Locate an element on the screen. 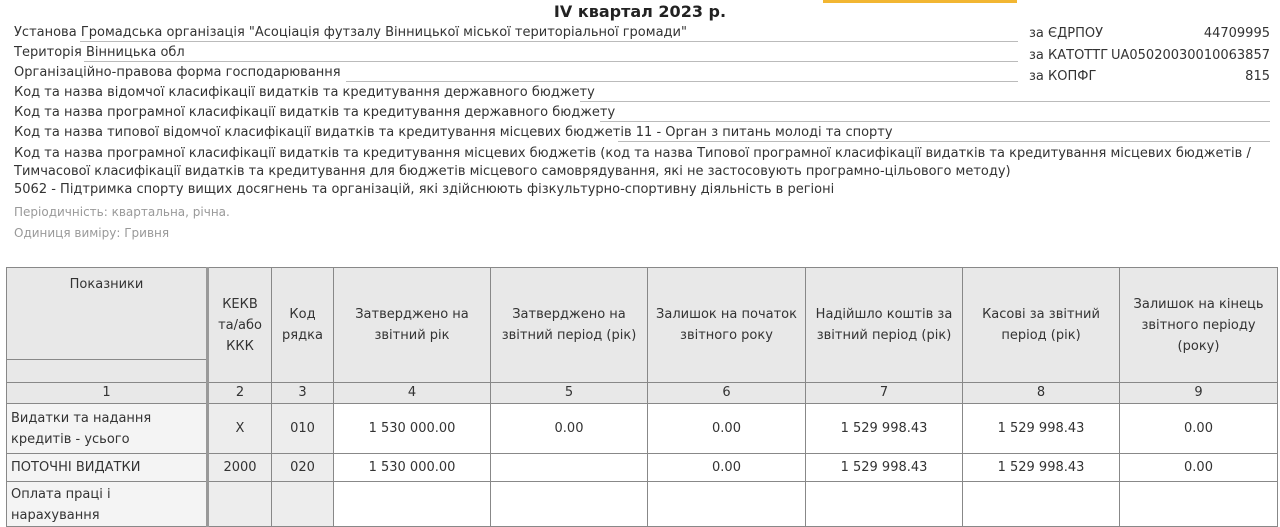  row-kekv is located at coordinates (239, 504).